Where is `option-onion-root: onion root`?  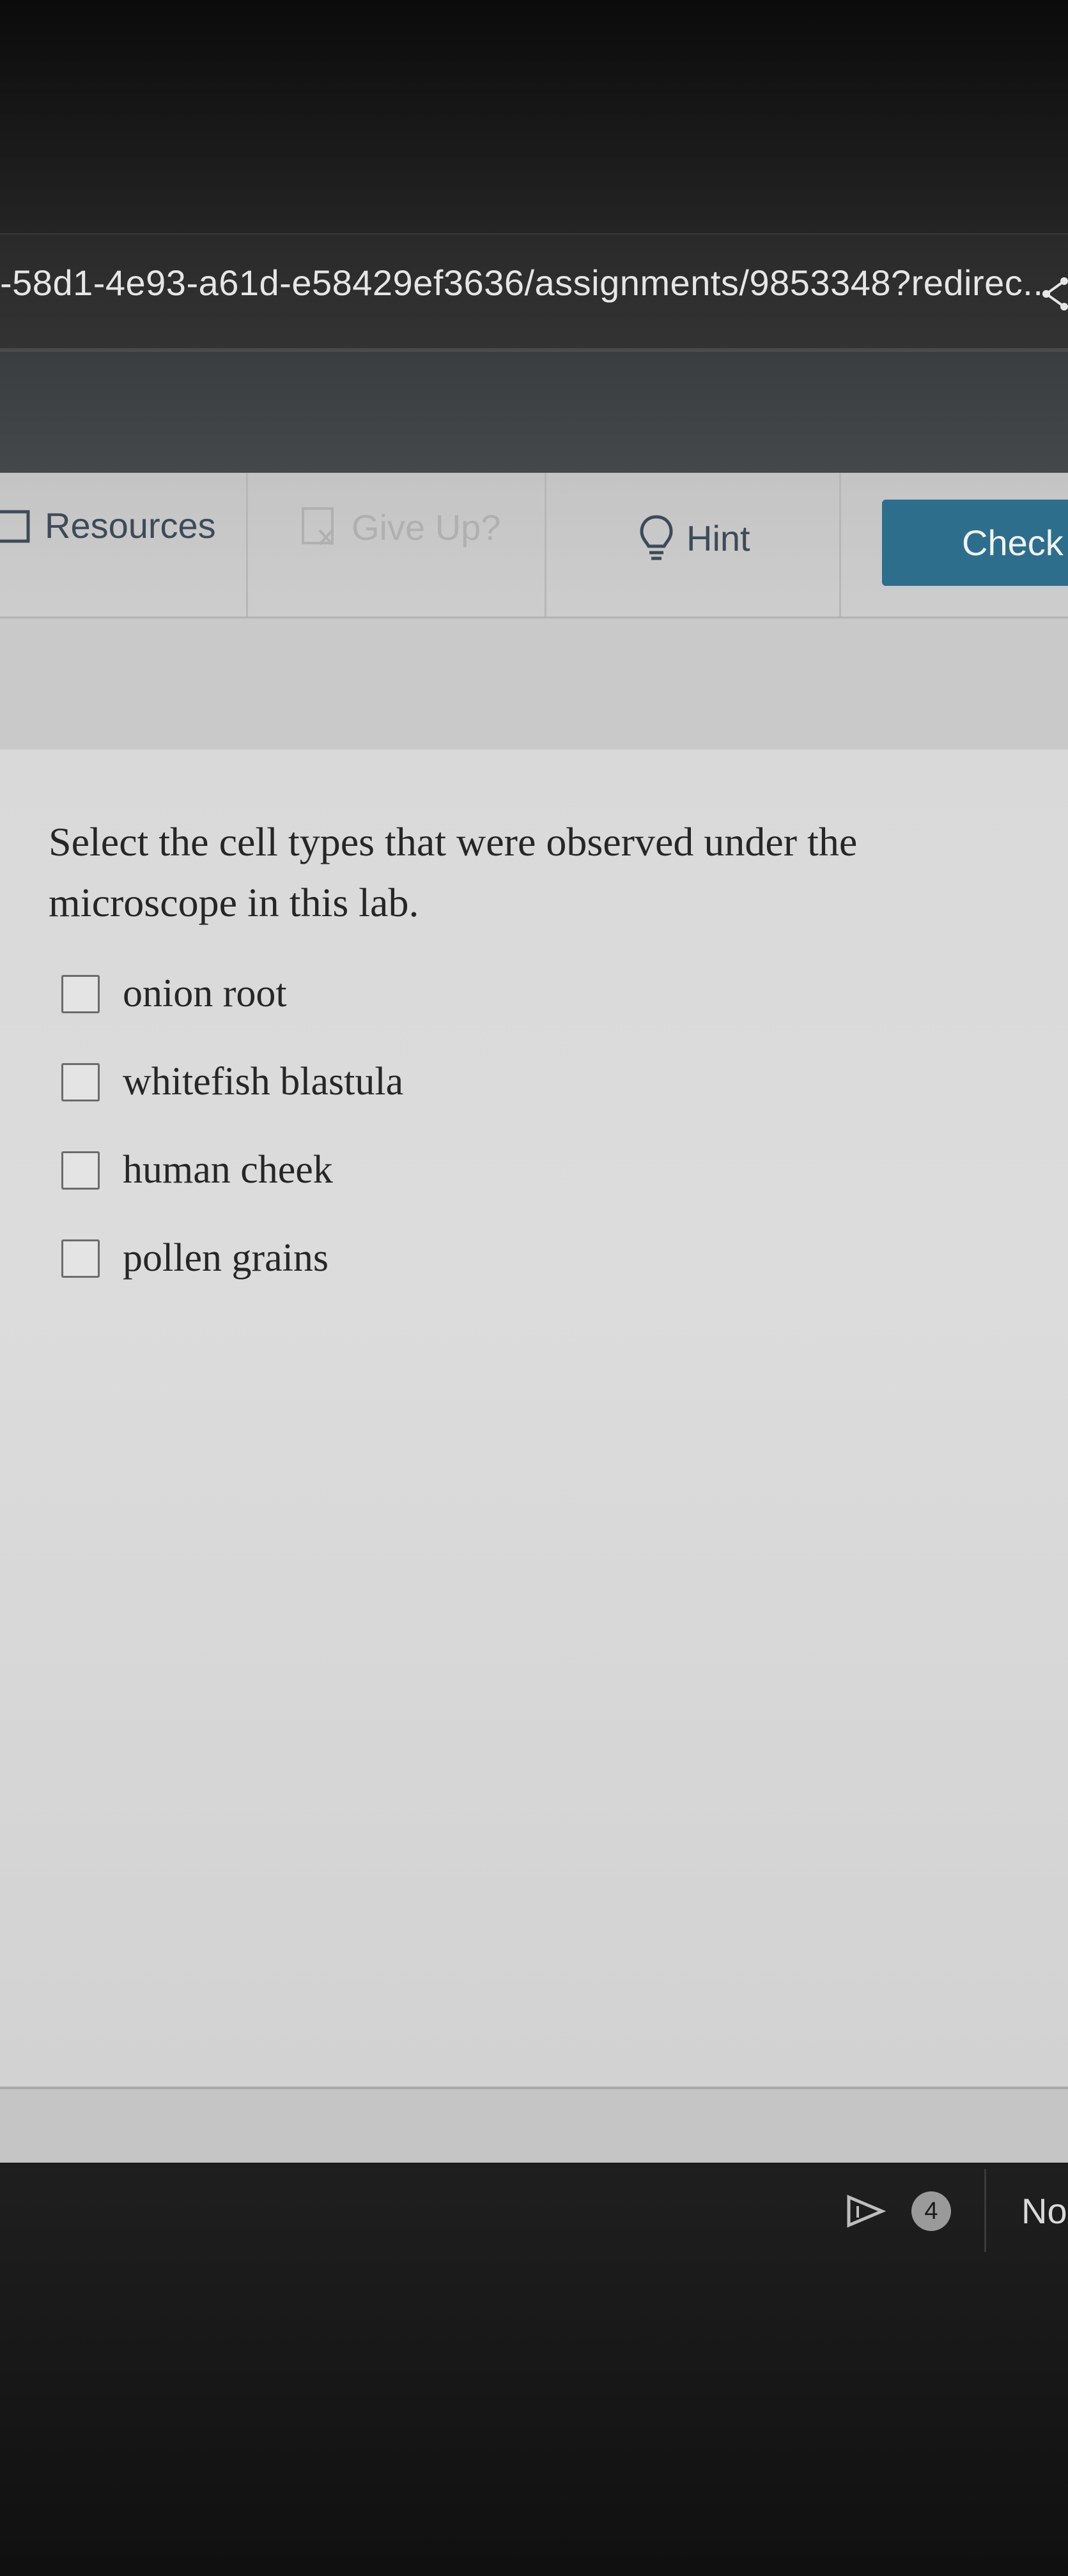
option-onion-root: onion root is located at coordinates (174, 993).